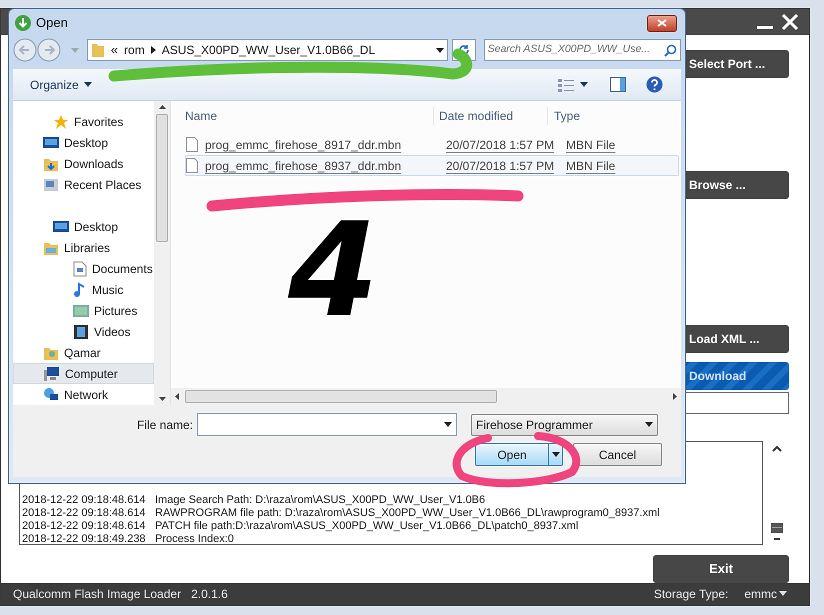 This screenshot has width=824, height=615. I want to click on nav-item: Documents, so click(83, 268).